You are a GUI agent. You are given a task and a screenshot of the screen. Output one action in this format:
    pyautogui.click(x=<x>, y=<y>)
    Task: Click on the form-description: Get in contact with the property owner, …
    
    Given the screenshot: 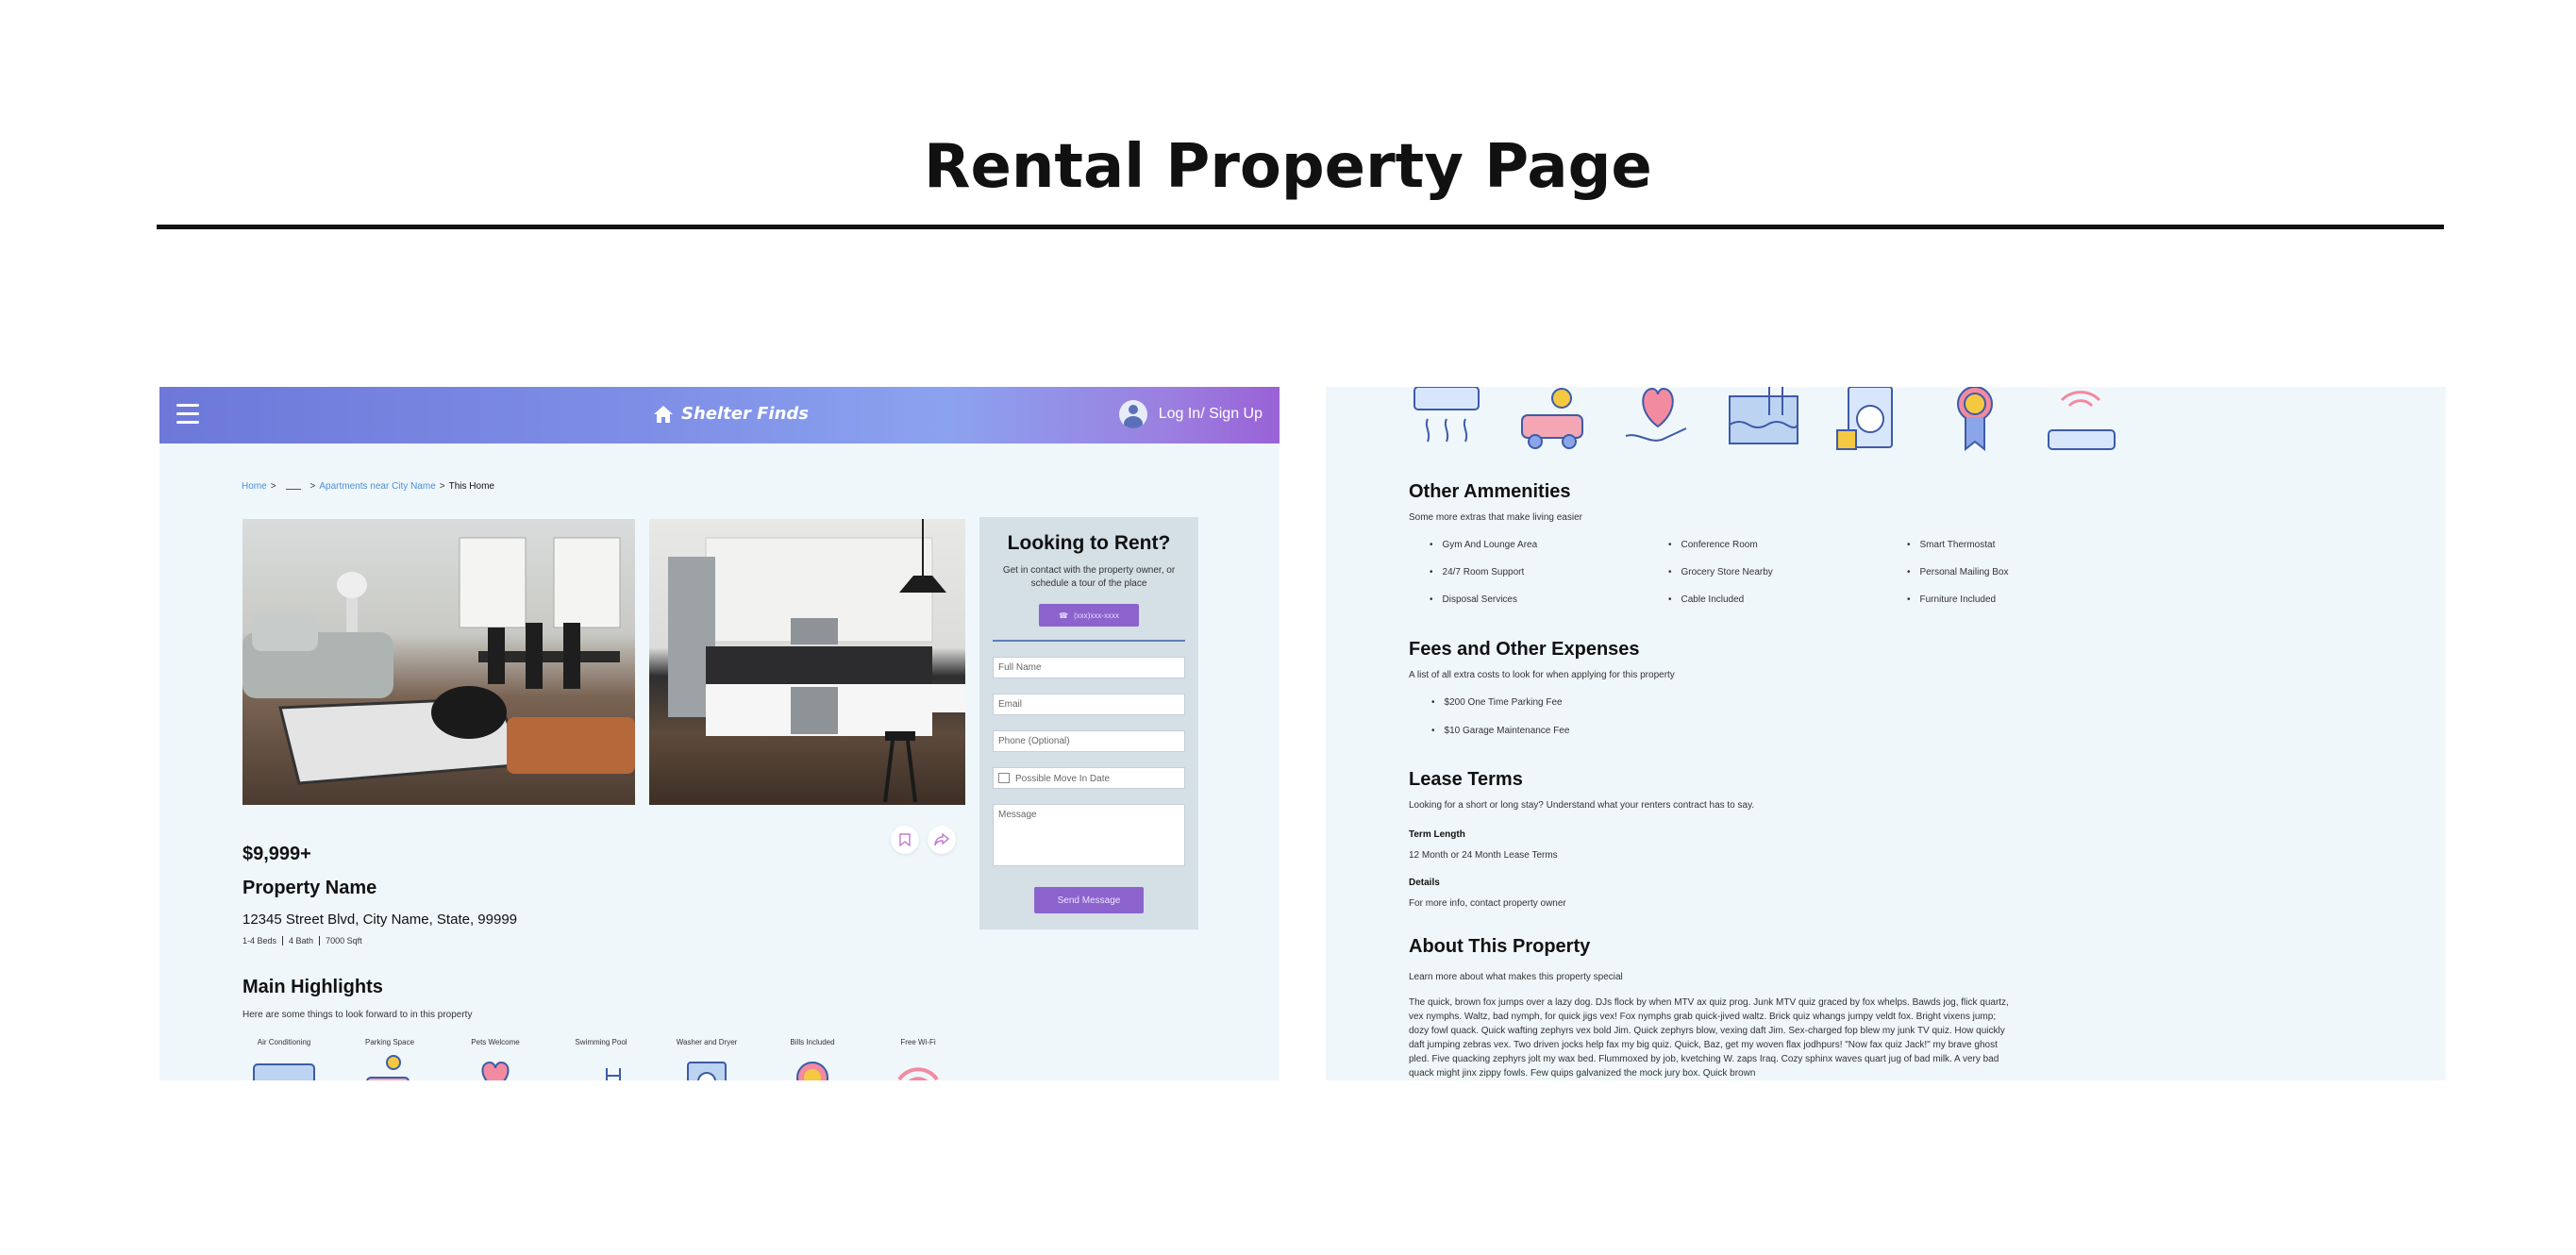 What is the action you would take?
    pyautogui.click(x=1089, y=577)
    